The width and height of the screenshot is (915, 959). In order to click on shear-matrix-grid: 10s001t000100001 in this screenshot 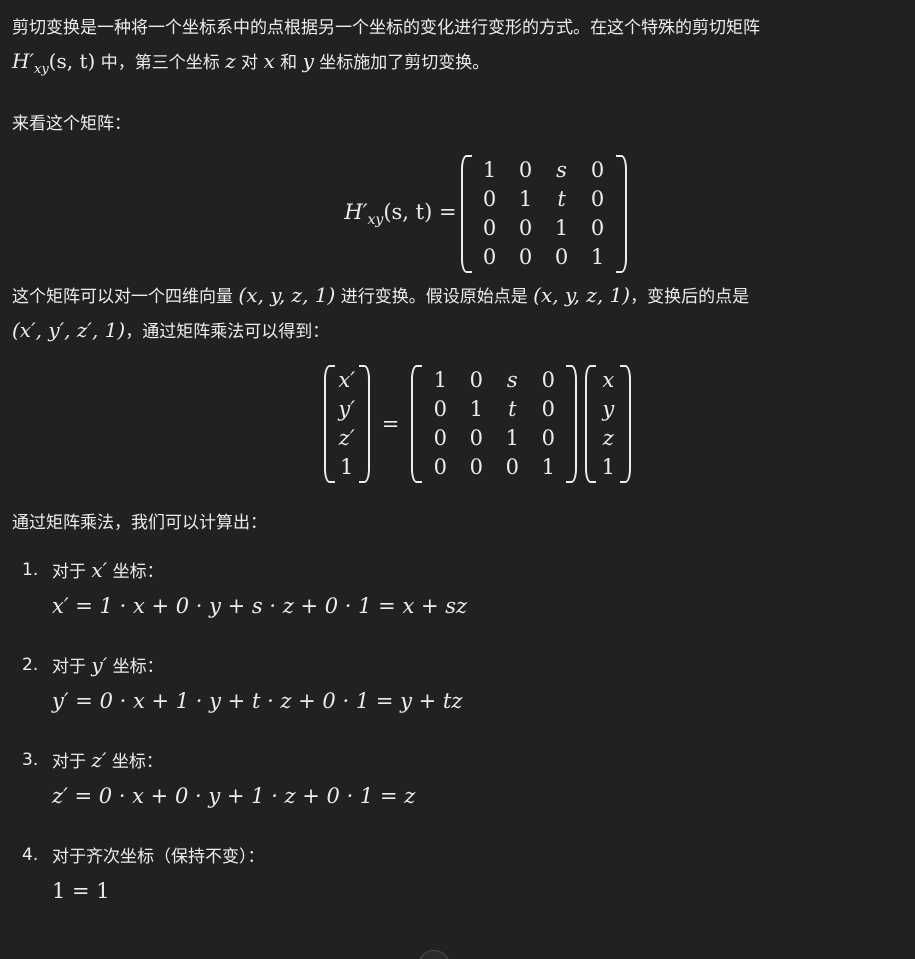, I will do `click(544, 214)`.